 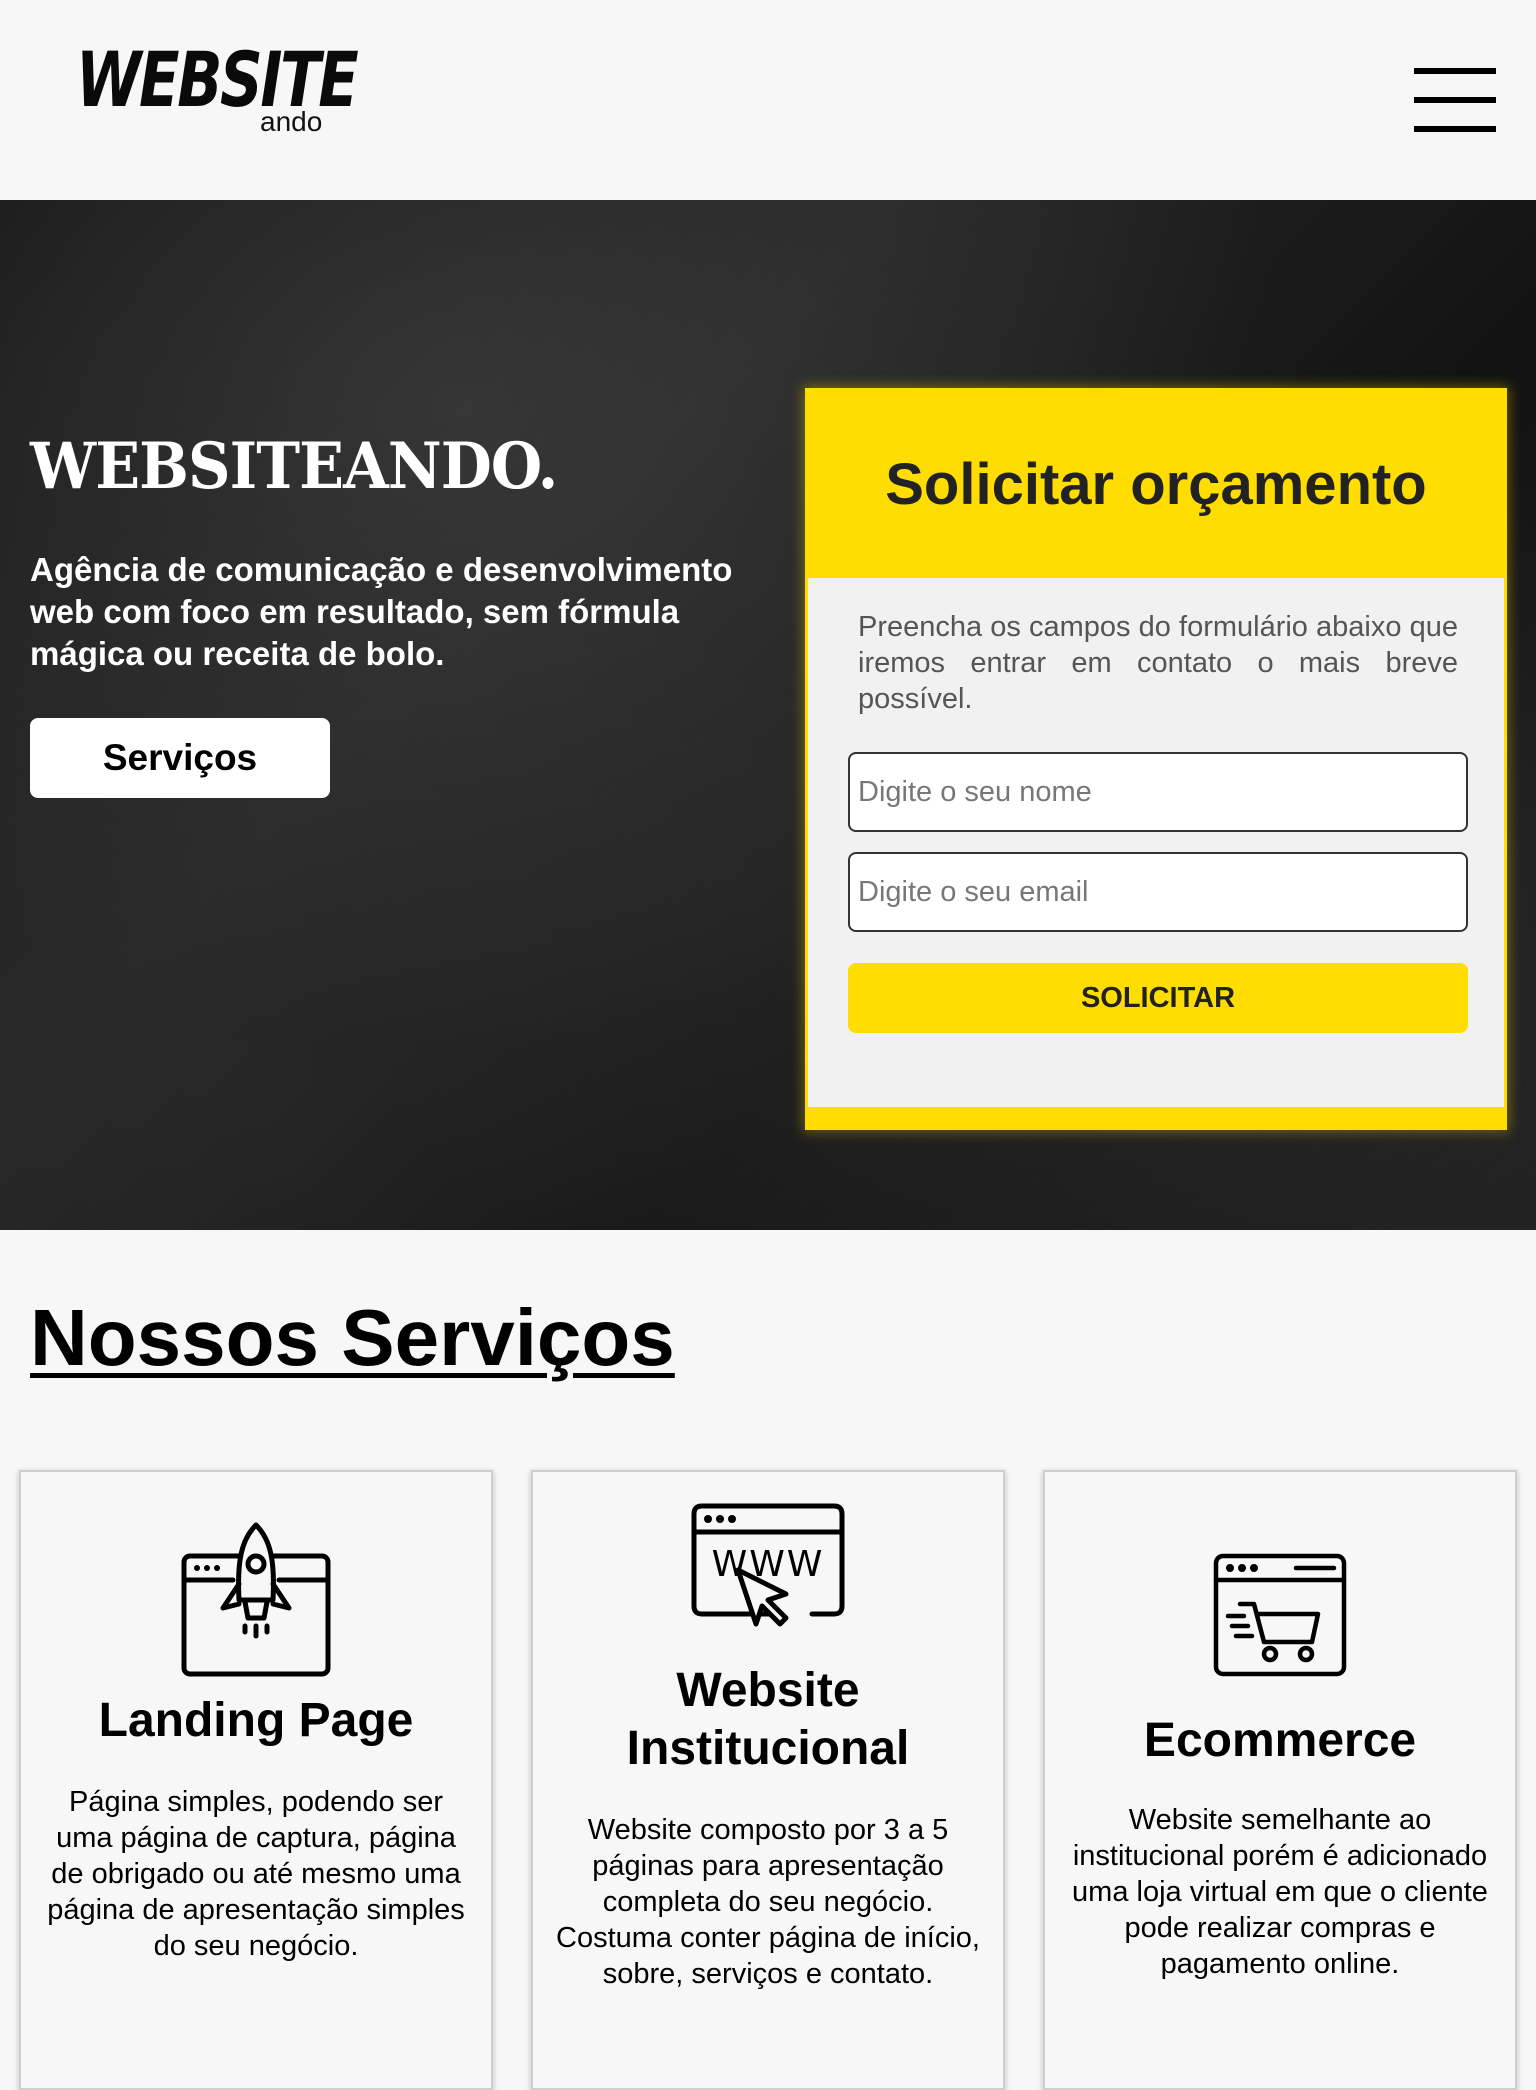 What do you see at coordinates (768, 100) in the screenshot?
I see `site-header: WEBSITE ando` at bounding box center [768, 100].